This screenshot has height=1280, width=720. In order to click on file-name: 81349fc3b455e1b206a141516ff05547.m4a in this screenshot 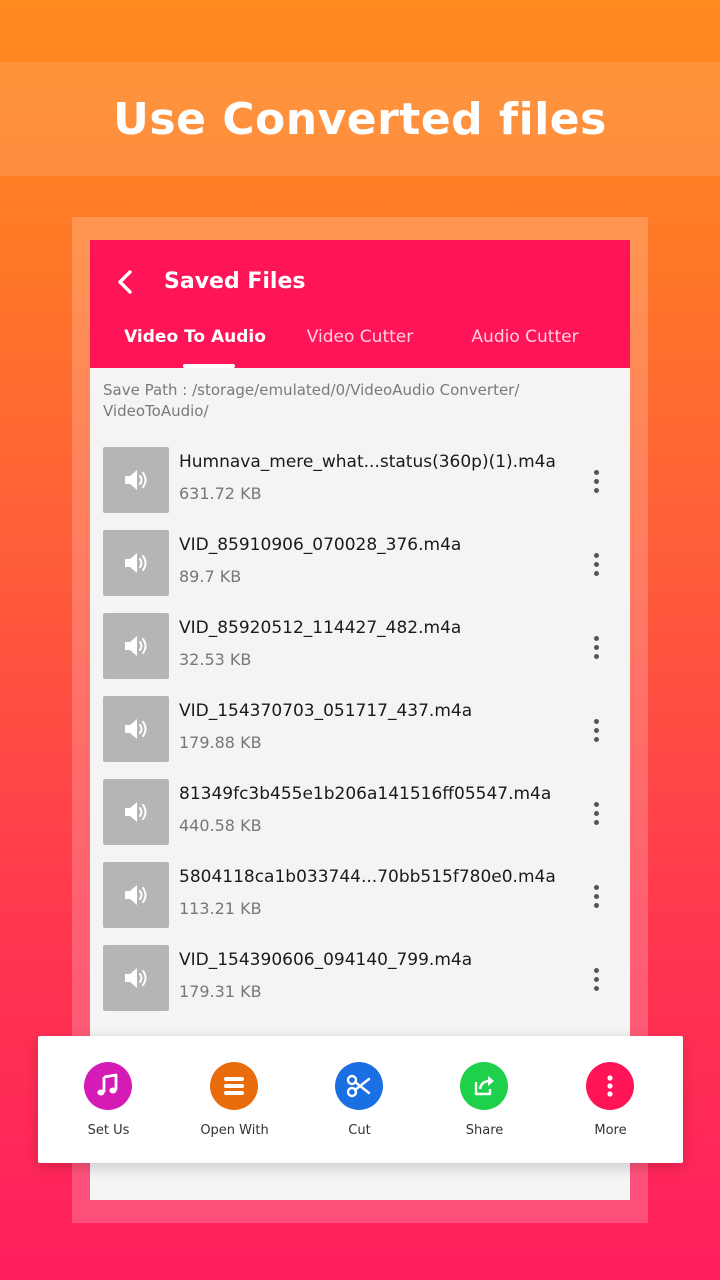, I will do `click(365, 794)`.